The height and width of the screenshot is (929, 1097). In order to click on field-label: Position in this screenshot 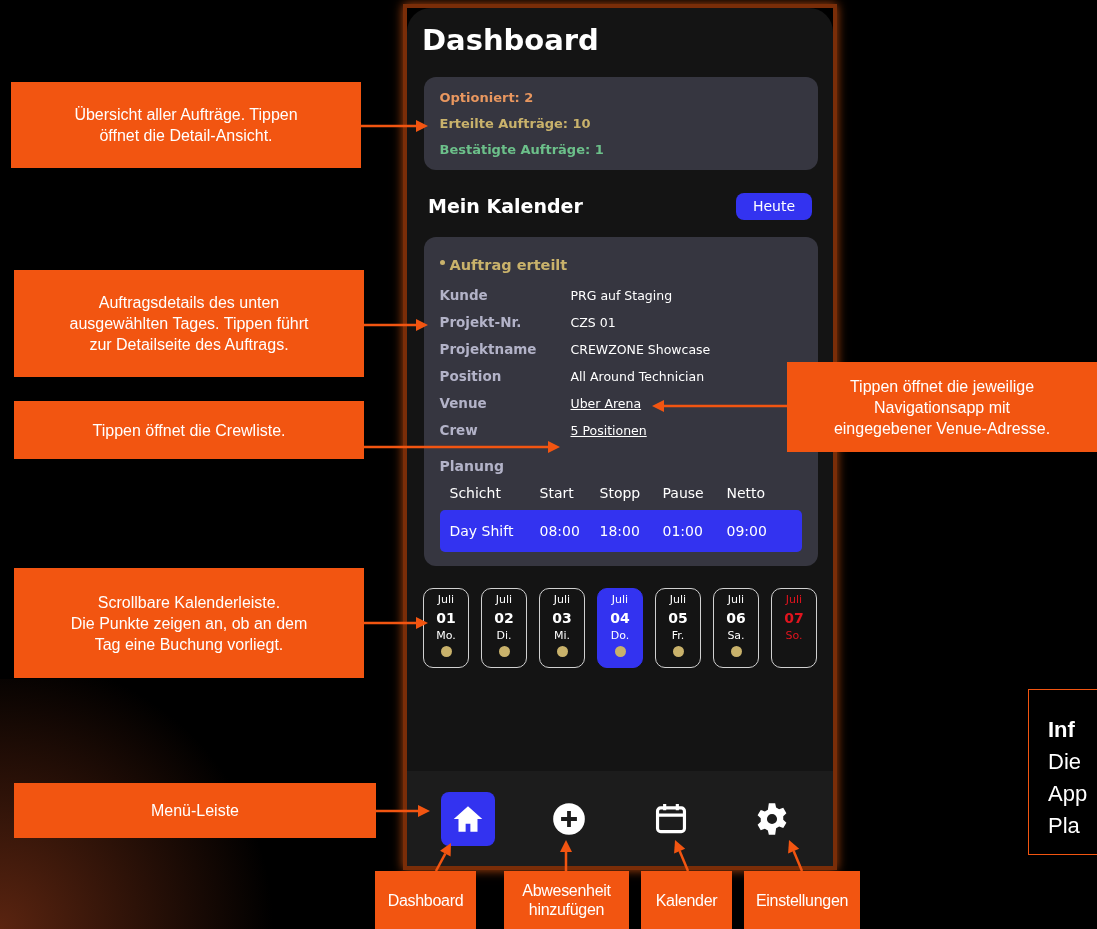, I will do `click(471, 377)`.